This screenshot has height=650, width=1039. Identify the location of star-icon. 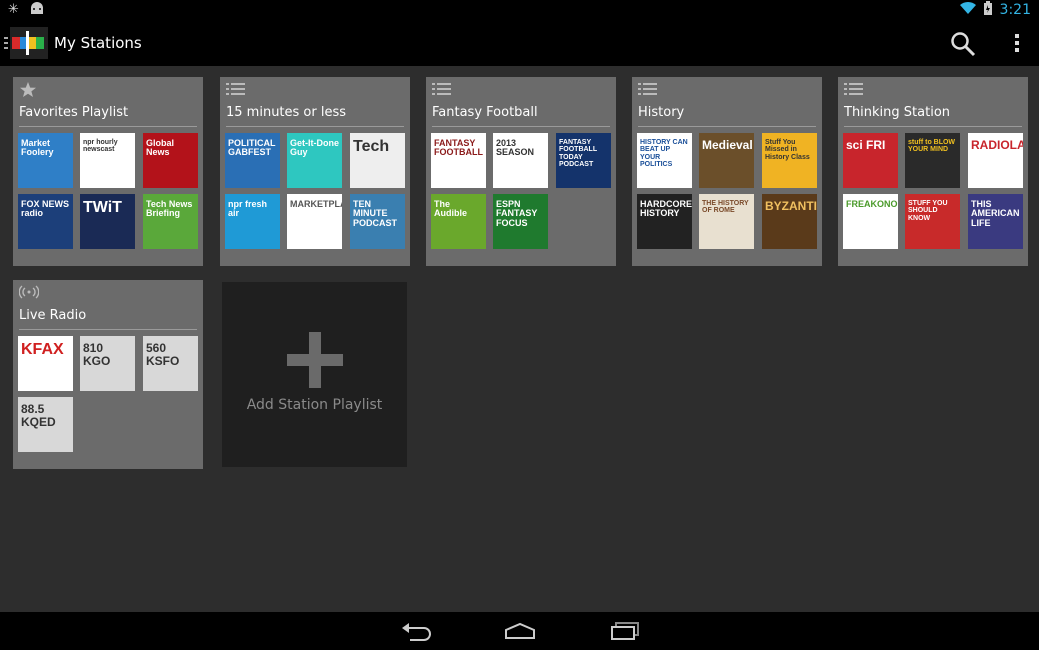
(28, 90).